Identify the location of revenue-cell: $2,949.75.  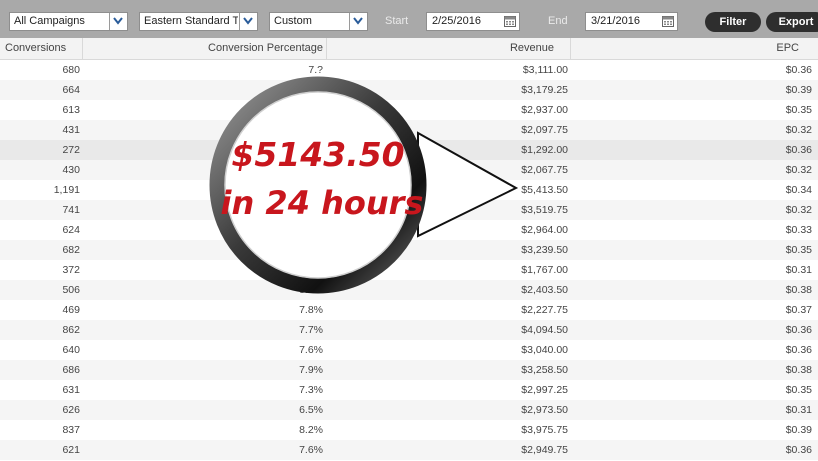
(544, 450).